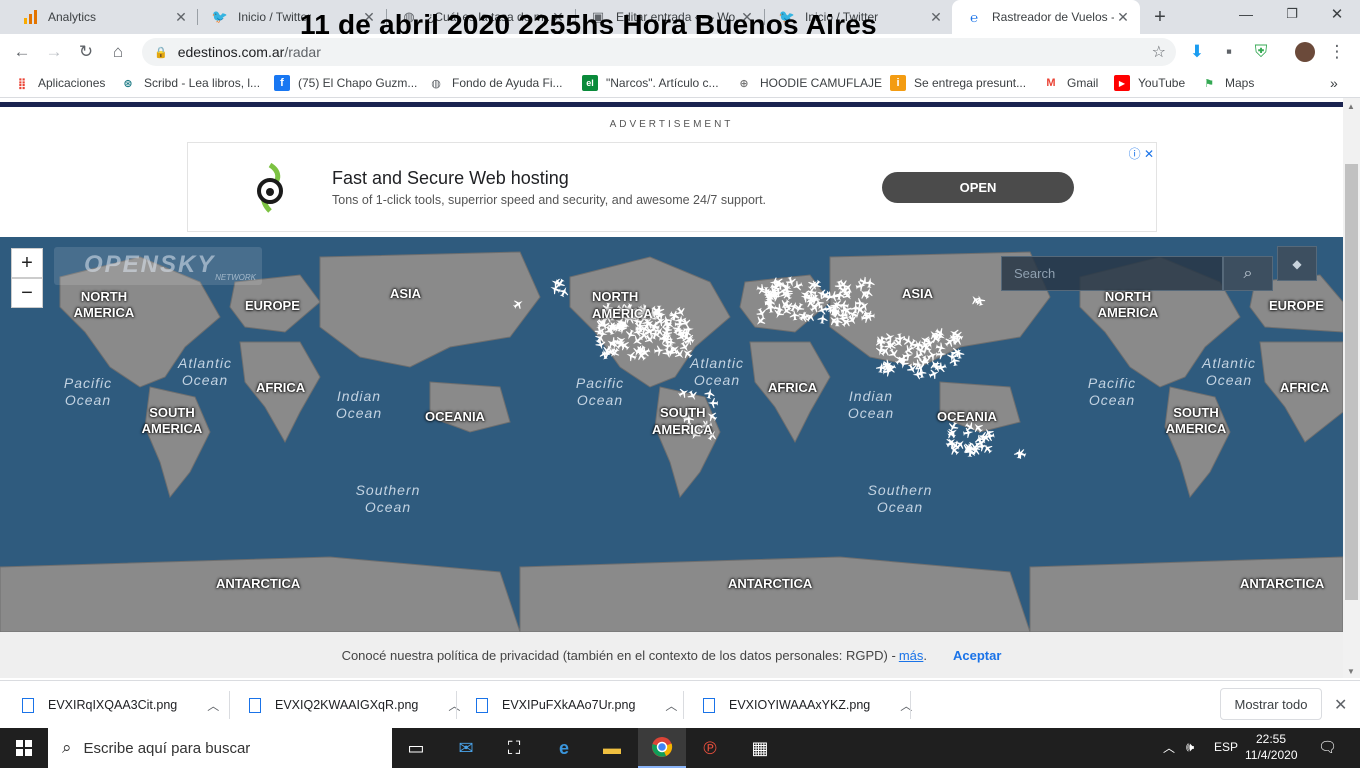 This screenshot has width=1360, height=768. What do you see at coordinates (918, 293) in the screenshot?
I see `label-asia: ASIA` at bounding box center [918, 293].